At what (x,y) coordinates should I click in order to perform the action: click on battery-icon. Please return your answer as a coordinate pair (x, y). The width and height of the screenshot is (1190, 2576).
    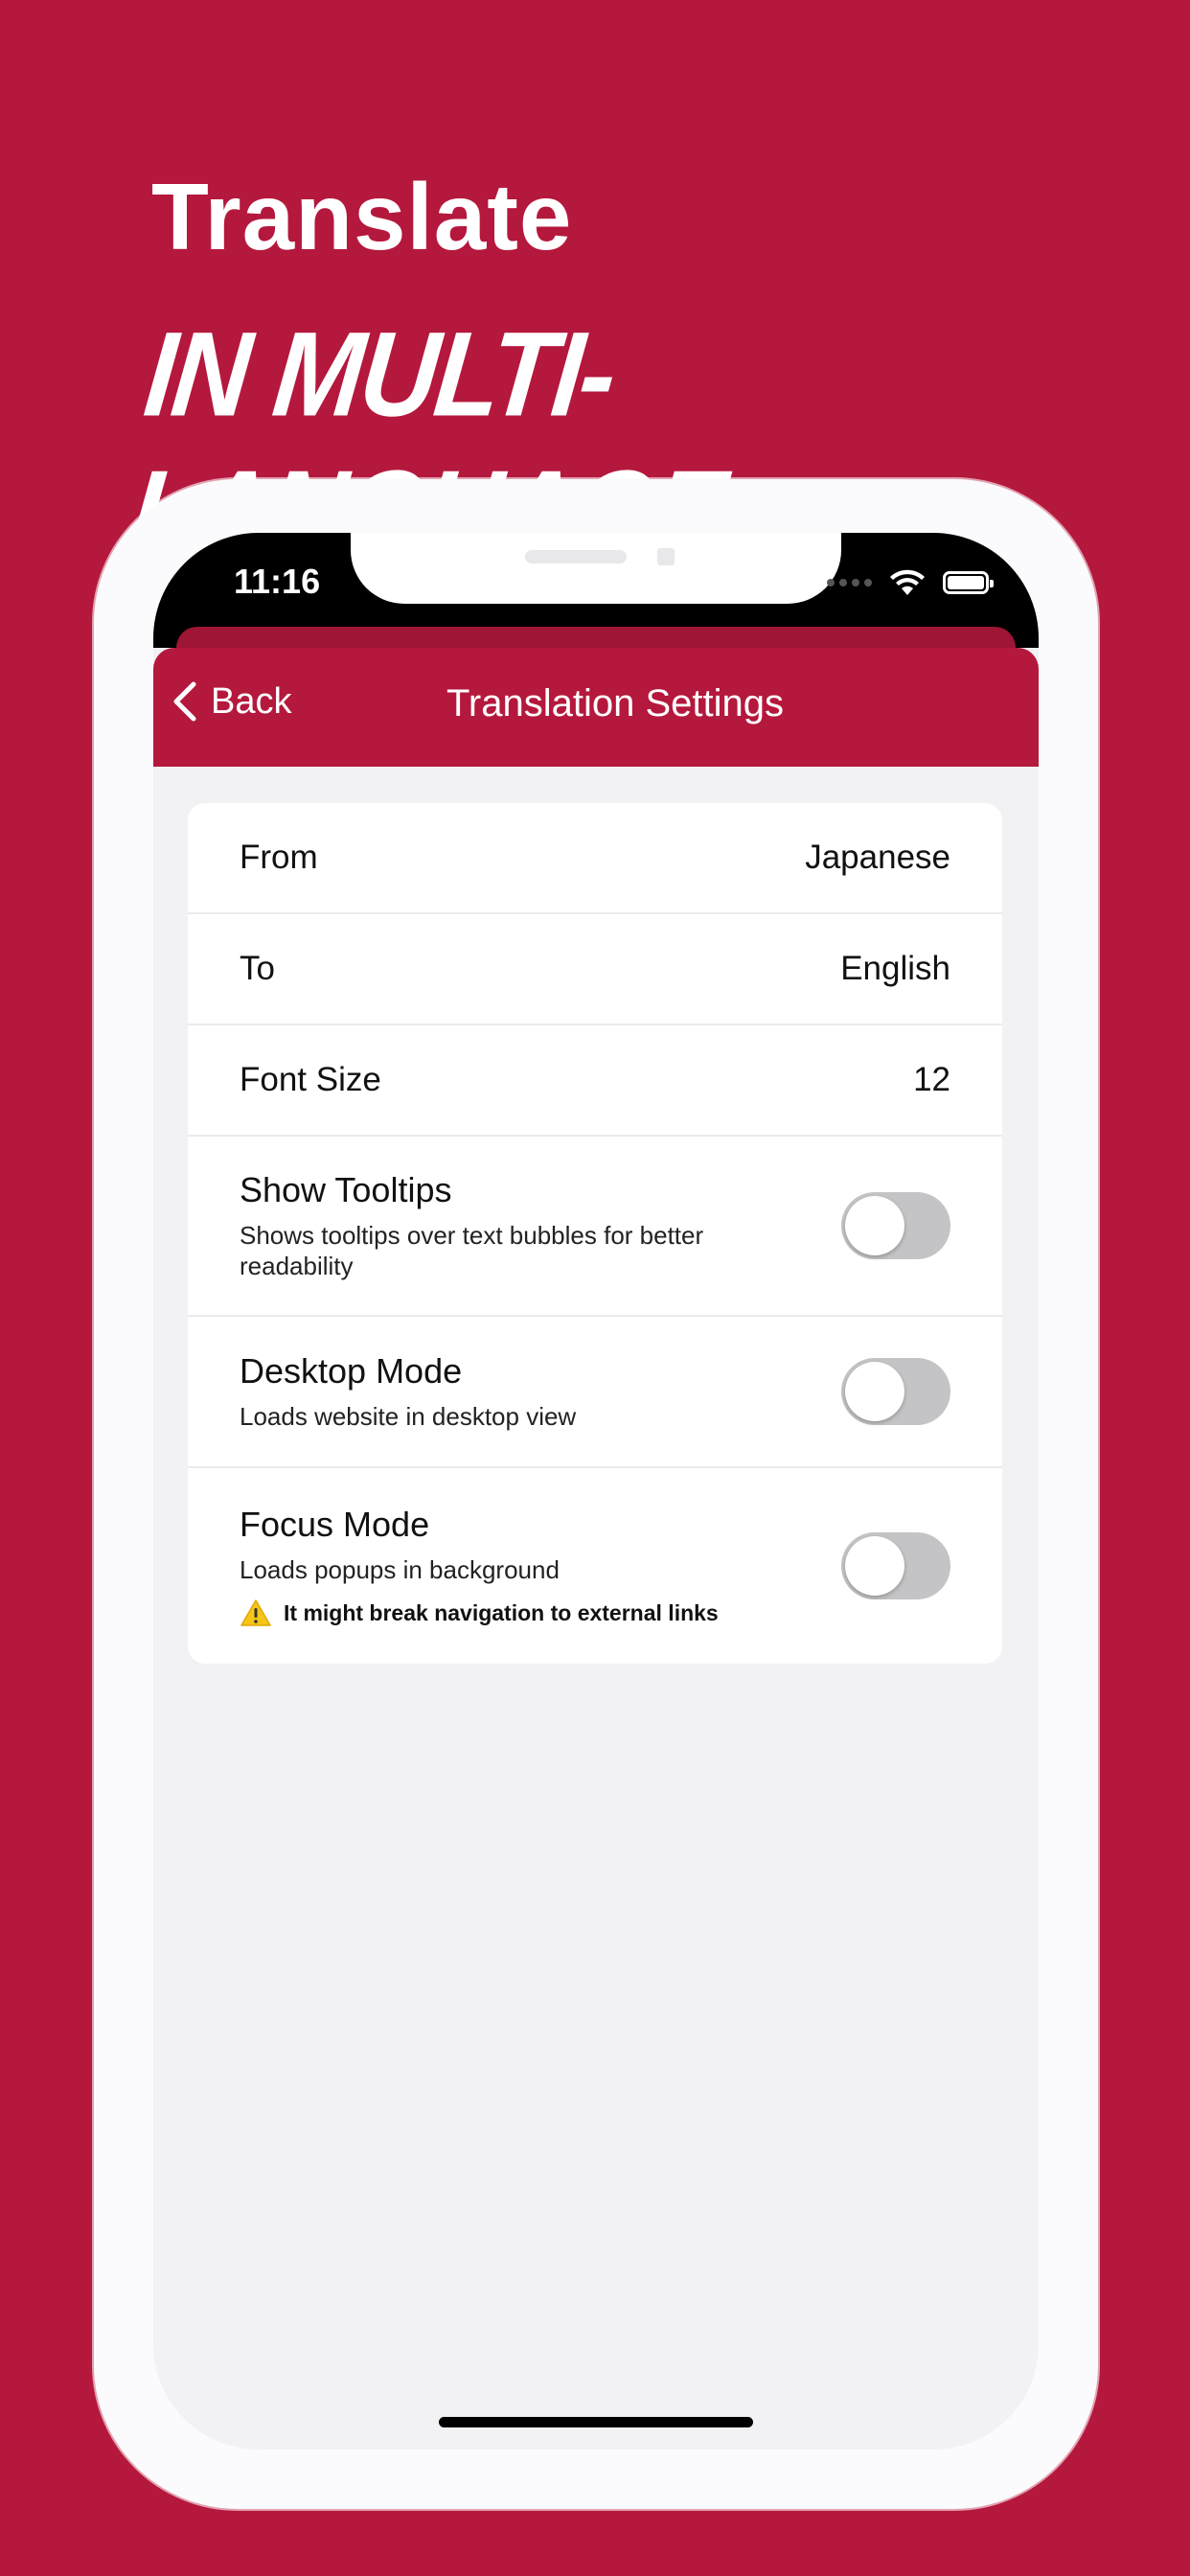
    Looking at the image, I should click on (968, 582).